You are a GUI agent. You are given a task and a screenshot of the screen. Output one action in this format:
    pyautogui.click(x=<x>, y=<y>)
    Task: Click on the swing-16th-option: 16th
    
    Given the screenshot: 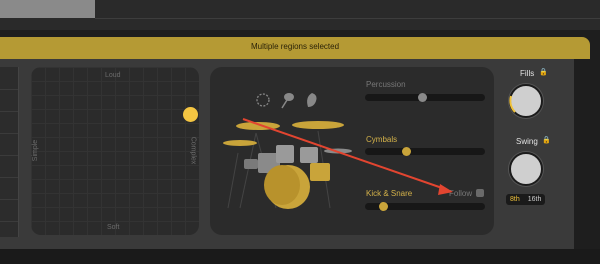 What is the action you would take?
    pyautogui.click(x=535, y=199)
    